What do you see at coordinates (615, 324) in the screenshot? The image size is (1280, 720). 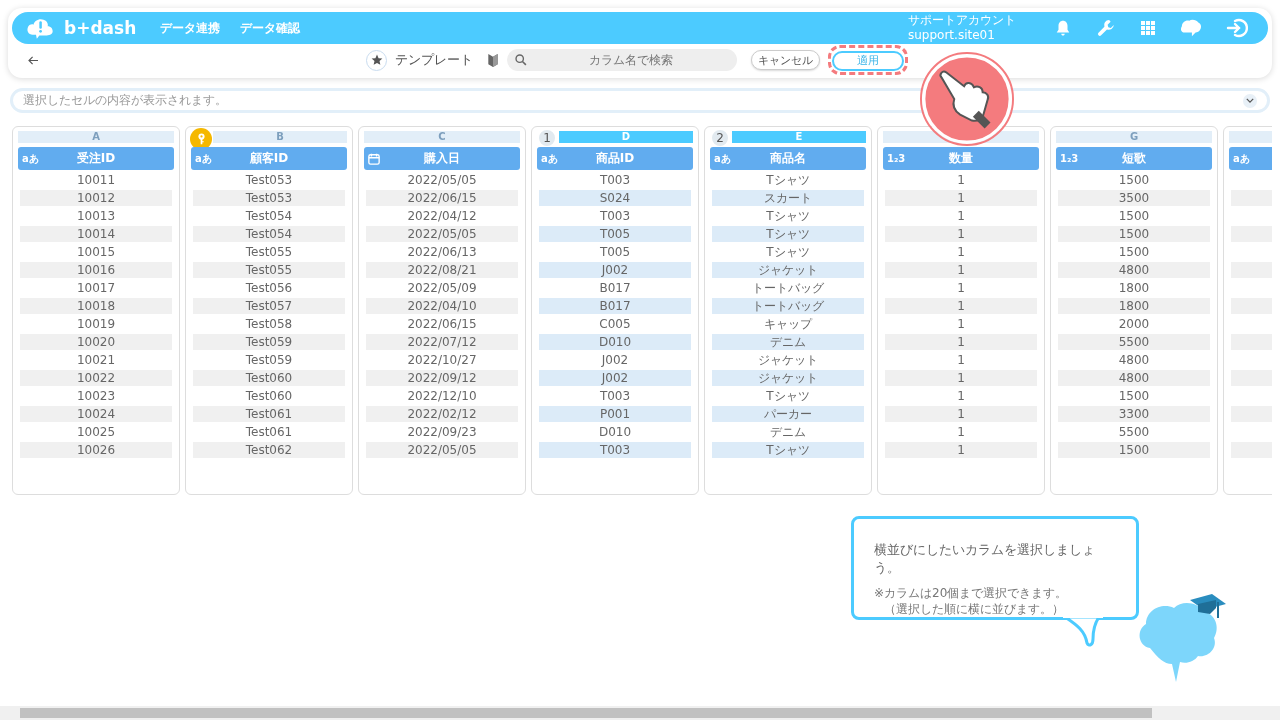 I see `table-cell: C005` at bounding box center [615, 324].